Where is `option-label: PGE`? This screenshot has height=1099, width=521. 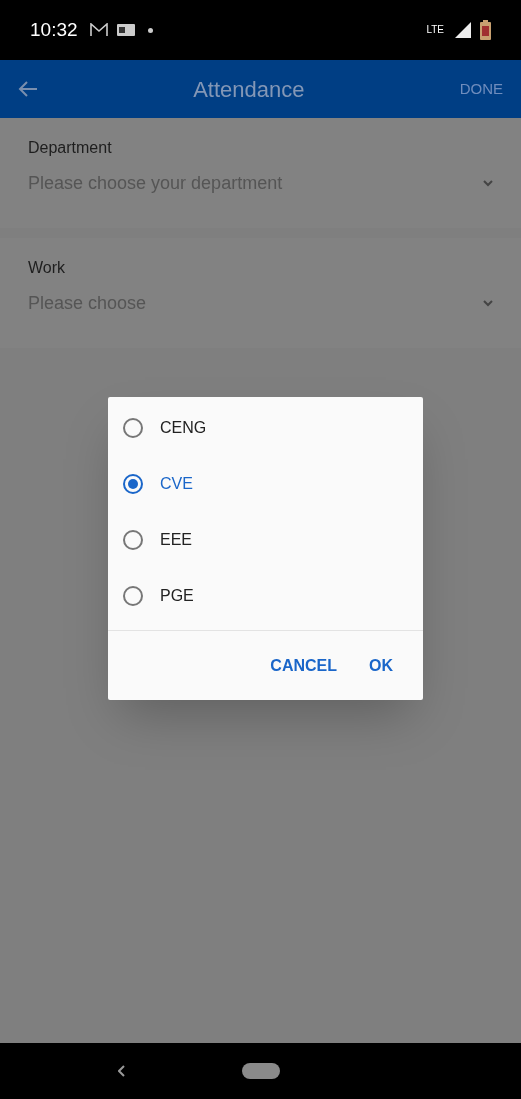 option-label: PGE is located at coordinates (177, 596).